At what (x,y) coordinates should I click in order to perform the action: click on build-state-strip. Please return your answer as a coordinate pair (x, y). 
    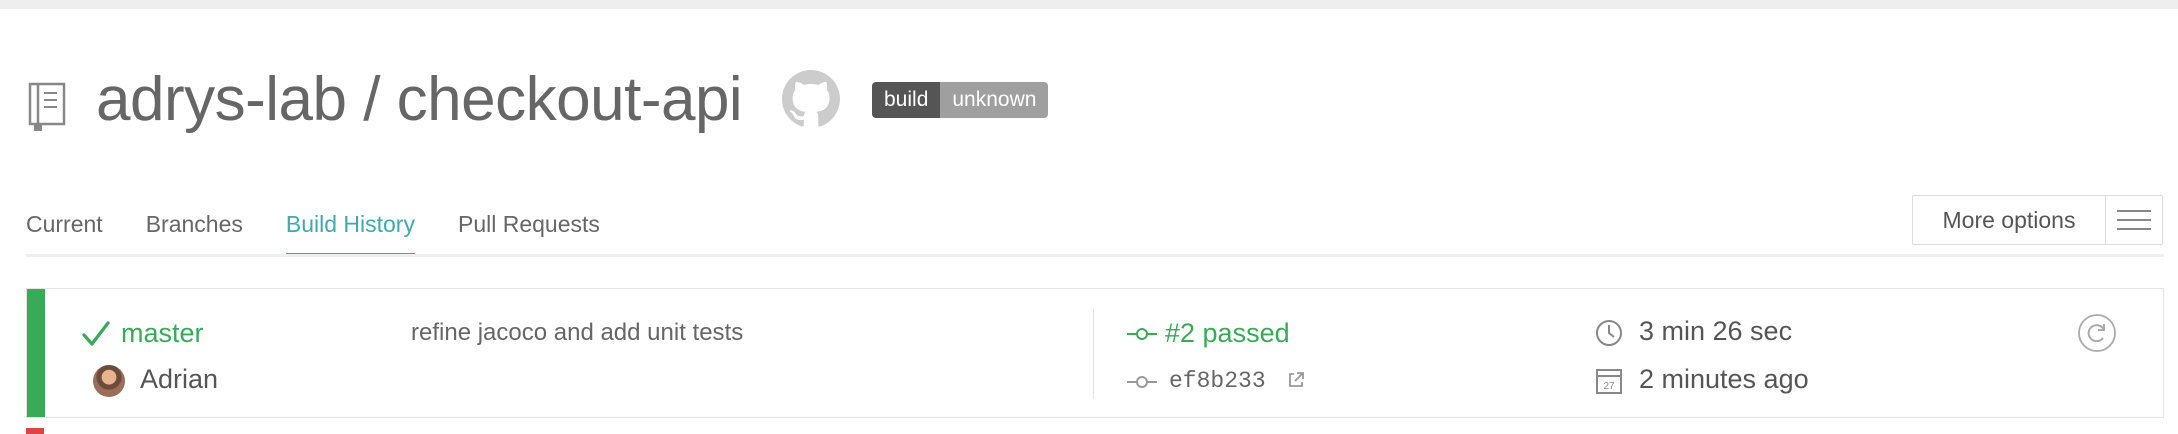
    Looking at the image, I should click on (36, 353).